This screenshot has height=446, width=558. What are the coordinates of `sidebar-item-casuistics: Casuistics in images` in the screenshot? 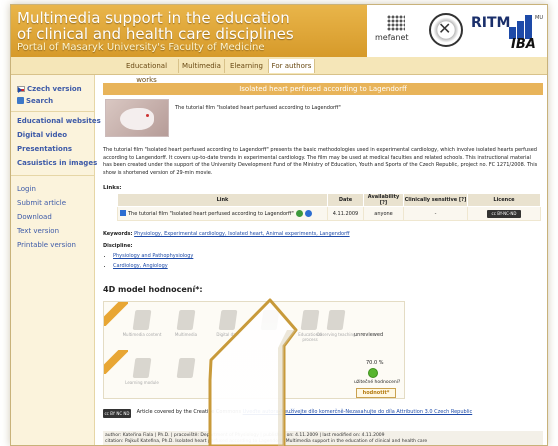 It's located at (57, 163).